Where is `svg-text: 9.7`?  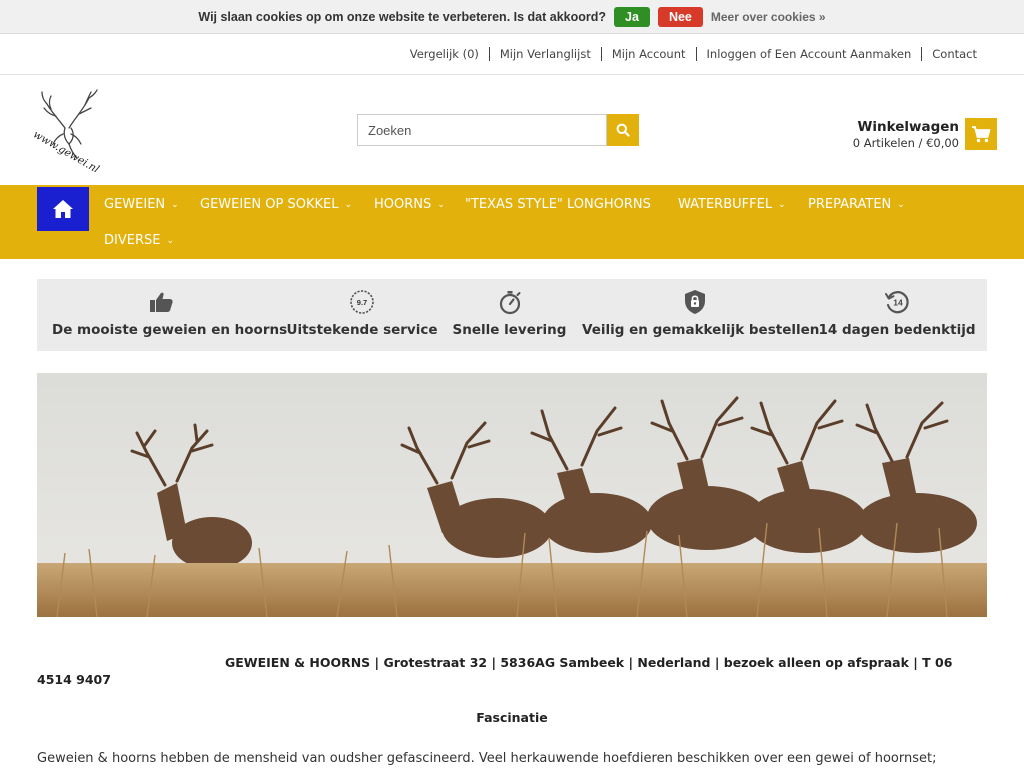
svg-text: 9.7 is located at coordinates (362, 302).